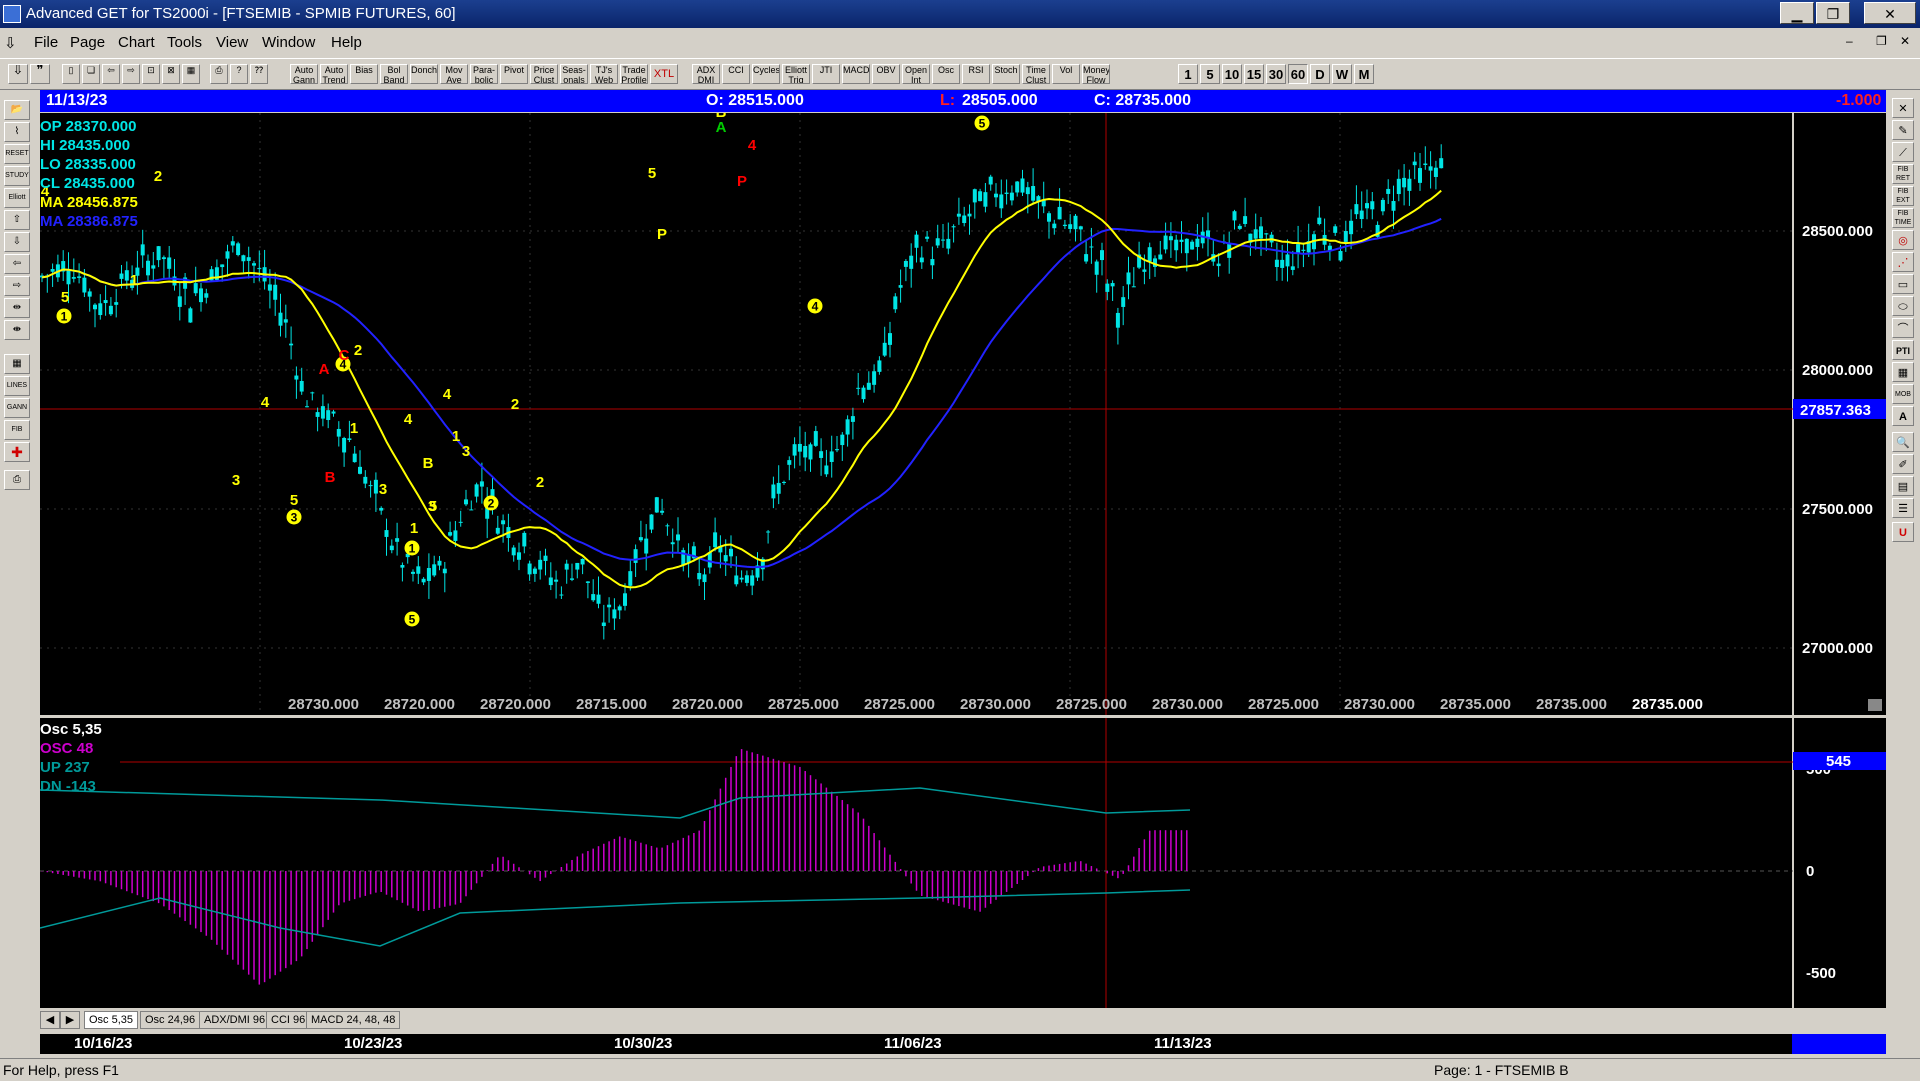 The image size is (1920, 1081). What do you see at coordinates (17, 176) in the screenshot?
I see `study-icon: STUDY` at bounding box center [17, 176].